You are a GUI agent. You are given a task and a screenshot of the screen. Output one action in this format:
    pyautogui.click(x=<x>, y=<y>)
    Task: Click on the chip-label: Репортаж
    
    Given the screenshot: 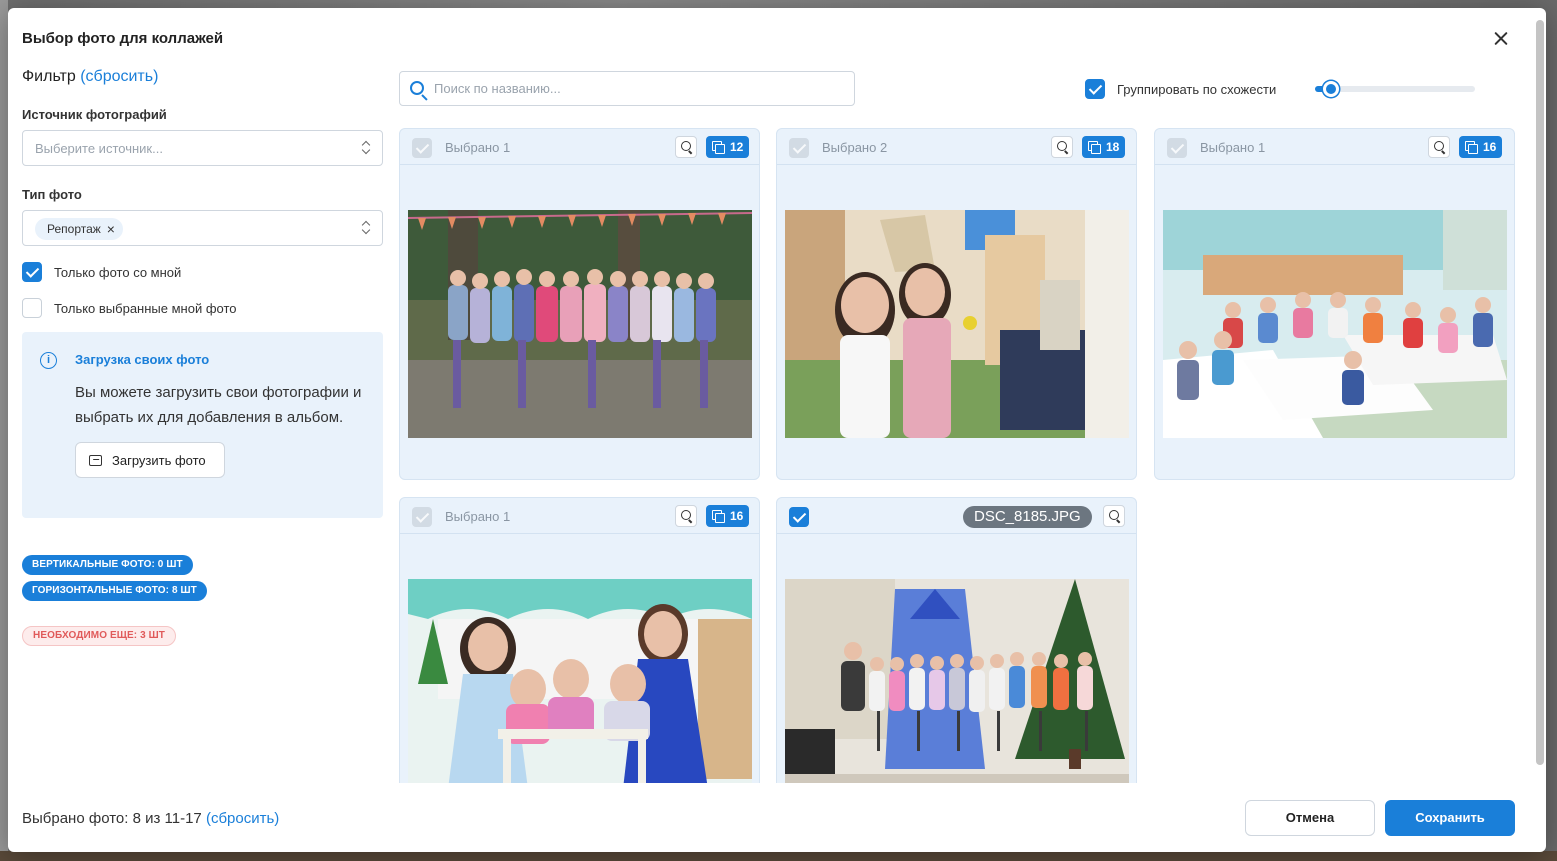 What is the action you would take?
    pyautogui.click(x=74, y=229)
    